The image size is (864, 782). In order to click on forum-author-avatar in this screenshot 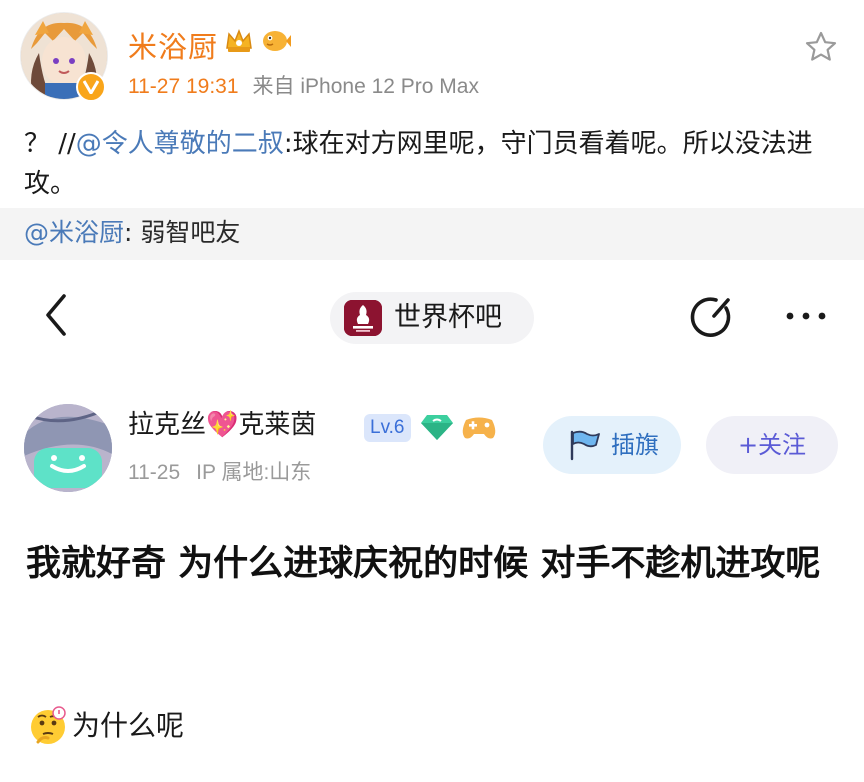, I will do `click(68, 448)`.